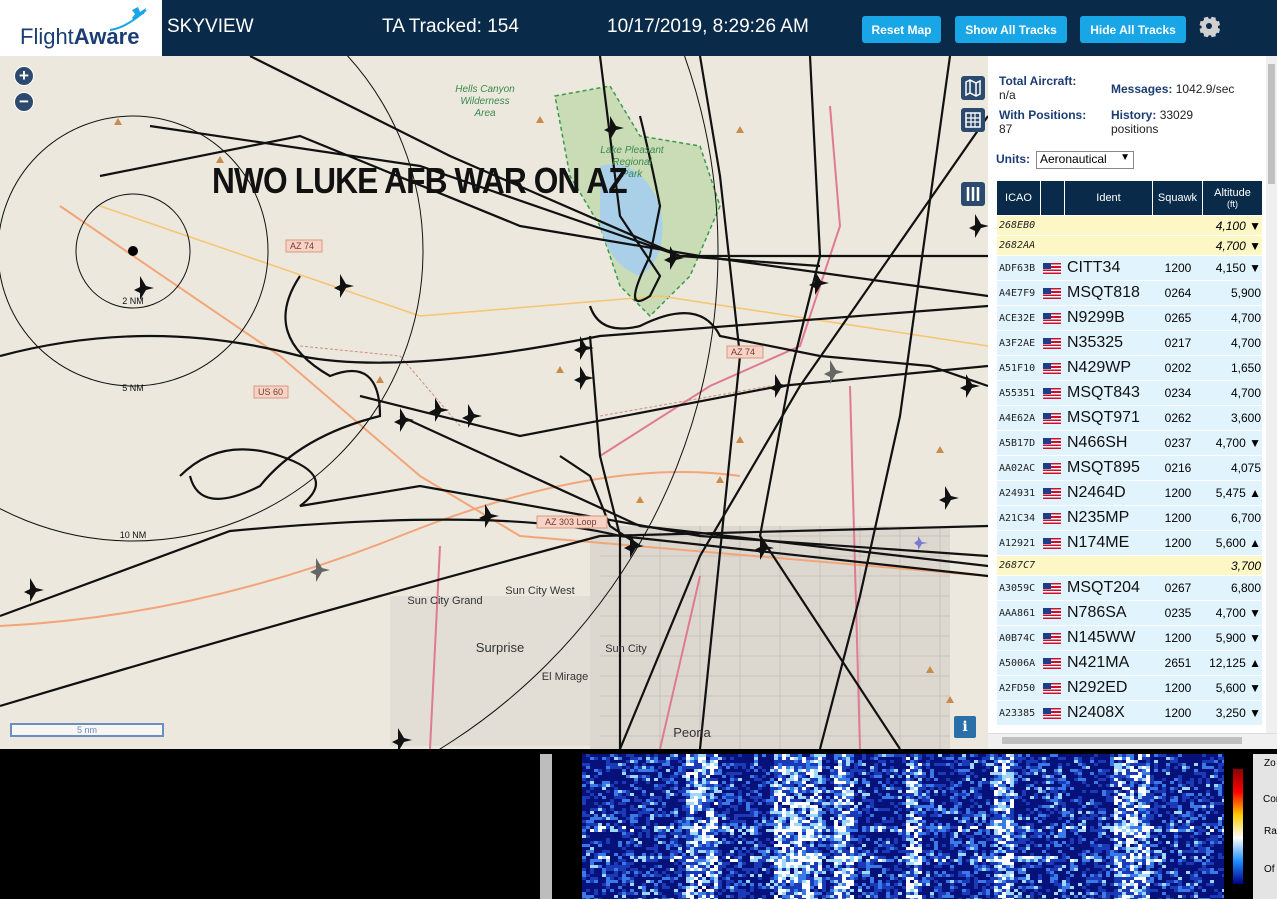  I want to click on range-ring-label: 2 NM, so click(133, 301).